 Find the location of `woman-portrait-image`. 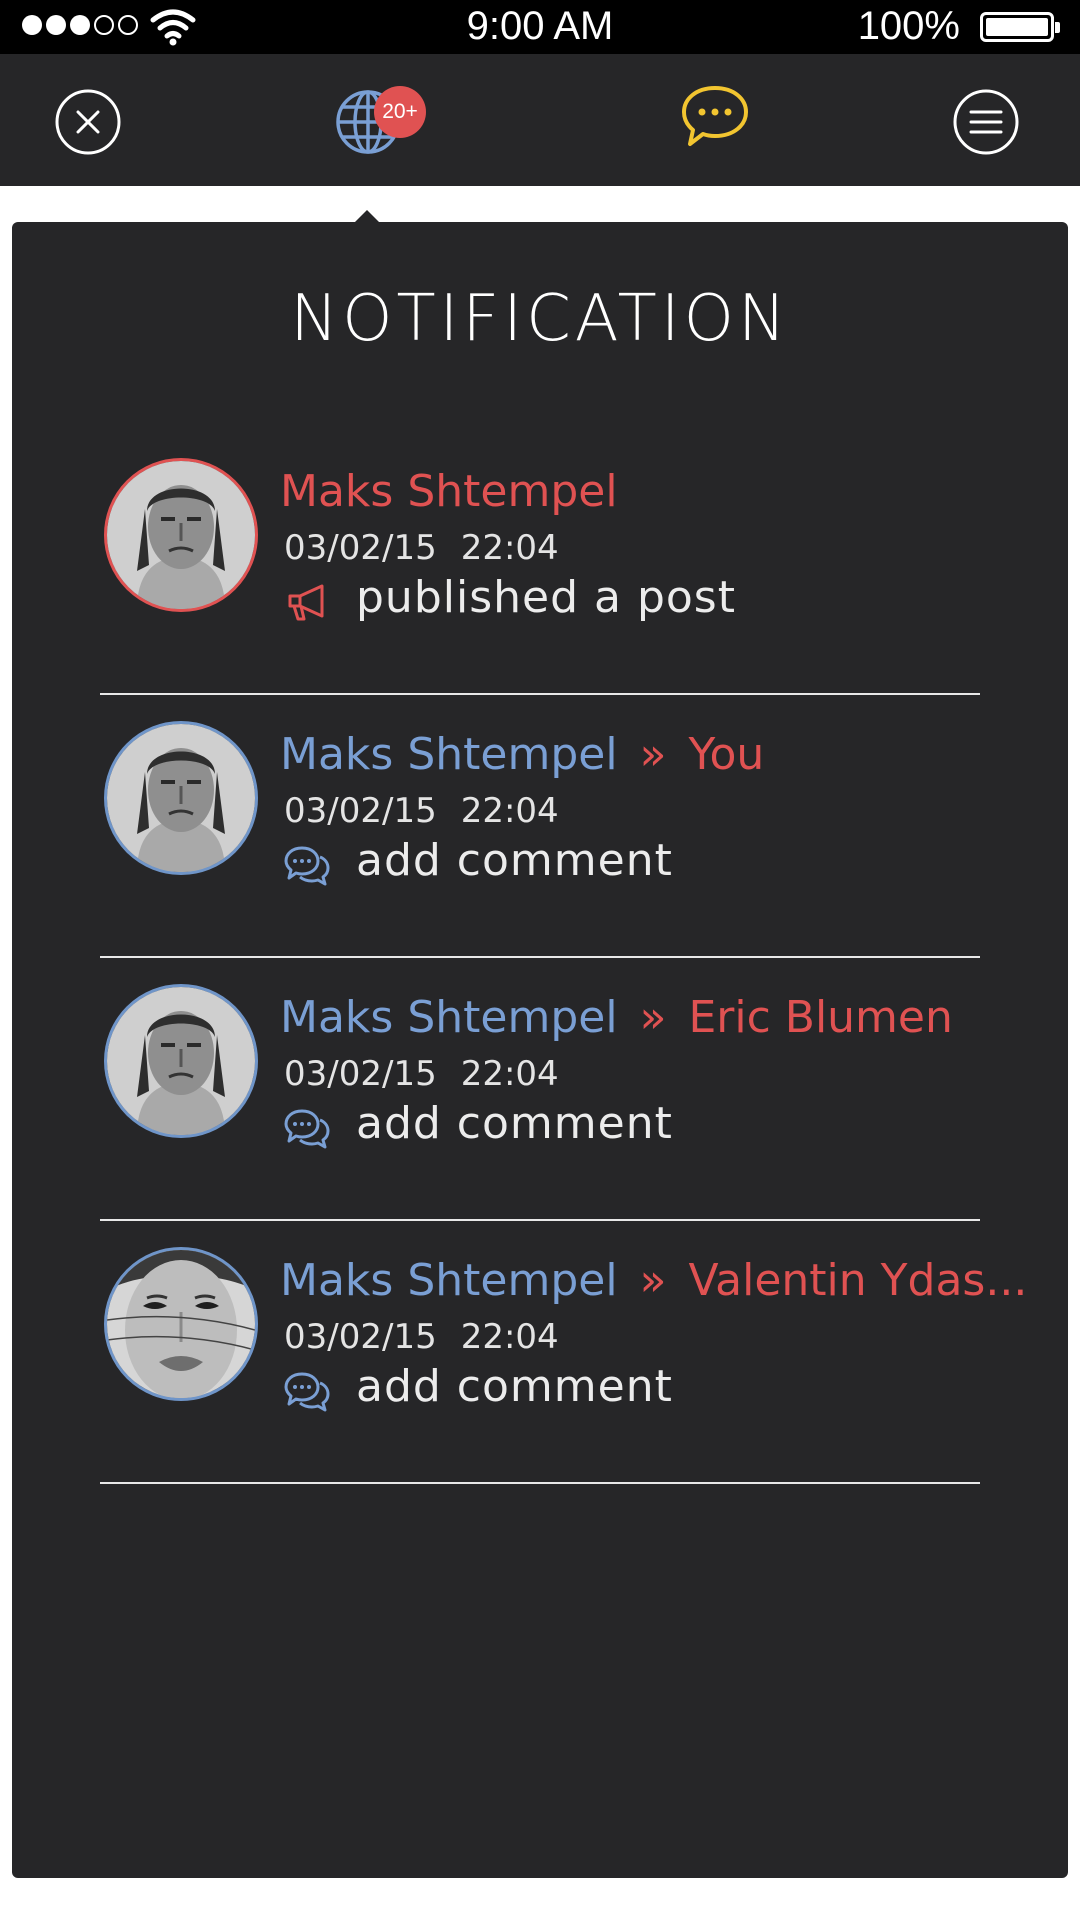

woman-portrait-image is located at coordinates (181, 1324).